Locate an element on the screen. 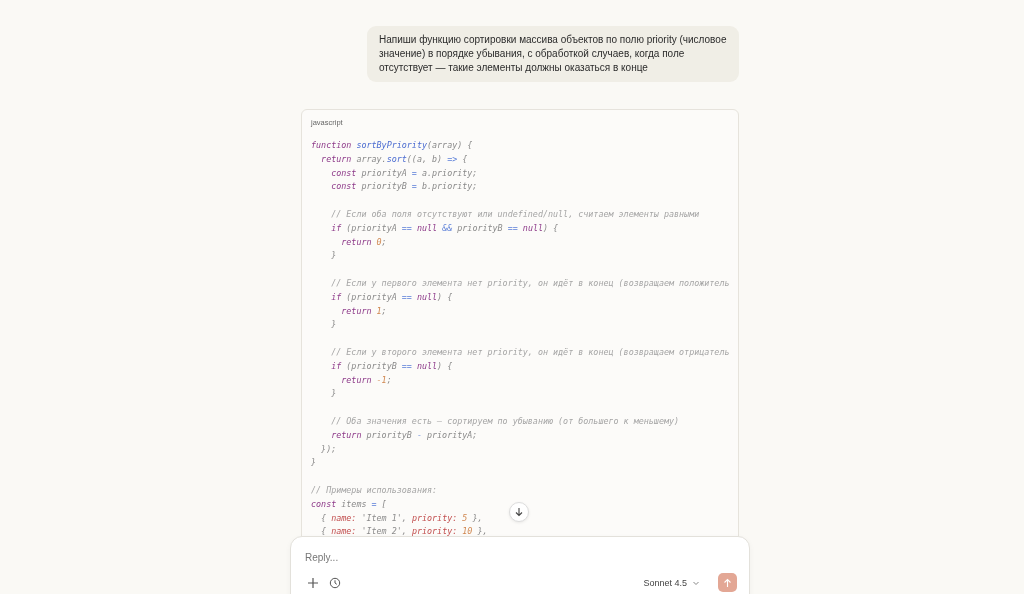 This screenshot has width=1024, height=594. code-line: { name: 'Item 2', priority: 10 }, is located at coordinates (404, 532).